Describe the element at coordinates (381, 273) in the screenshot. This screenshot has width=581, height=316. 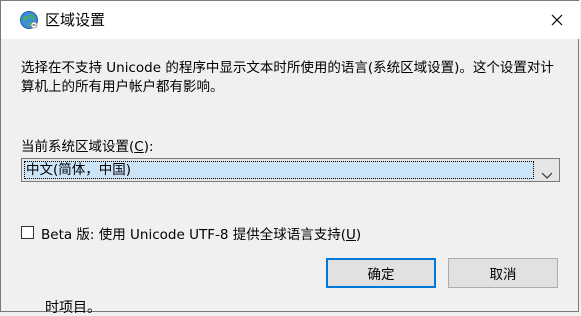
I see `ok-button: 确定` at that location.